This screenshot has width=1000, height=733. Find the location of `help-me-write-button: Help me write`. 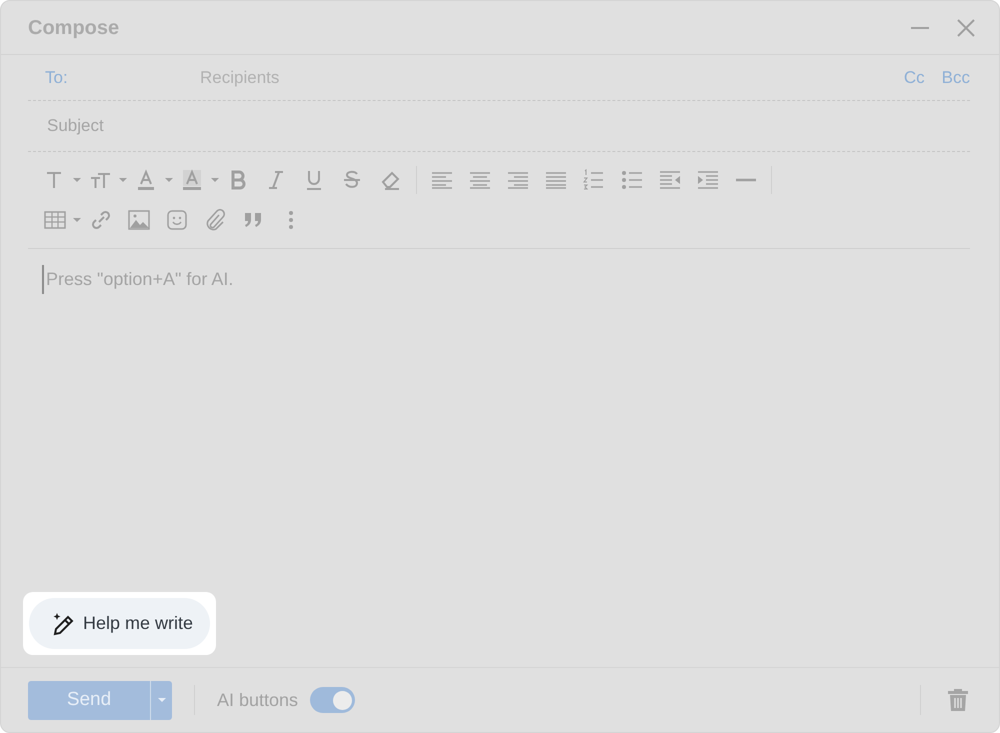

help-me-write-button: Help me write is located at coordinates (119, 623).